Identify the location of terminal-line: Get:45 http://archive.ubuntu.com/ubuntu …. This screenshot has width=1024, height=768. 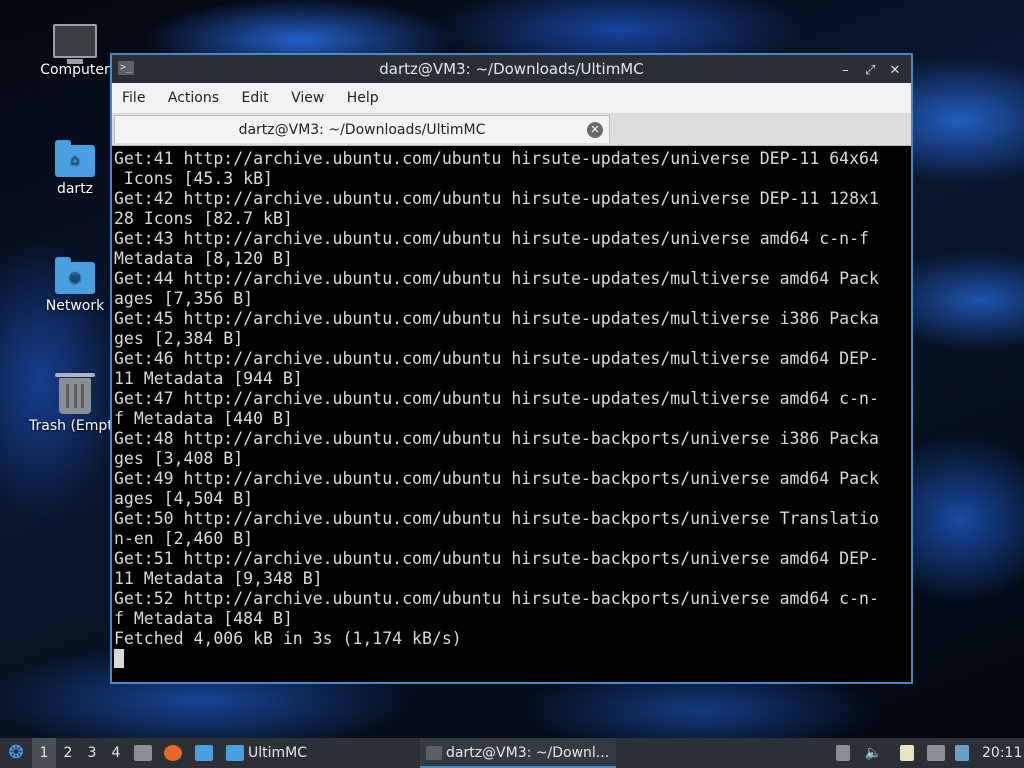
(496, 318).